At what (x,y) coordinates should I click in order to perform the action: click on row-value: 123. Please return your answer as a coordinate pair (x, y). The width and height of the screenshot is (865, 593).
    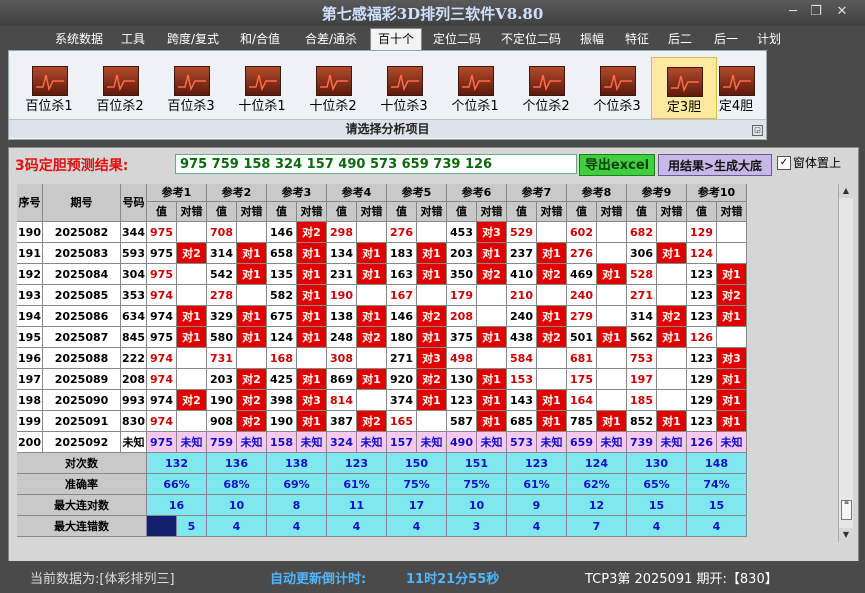
    Looking at the image, I should click on (702, 295).